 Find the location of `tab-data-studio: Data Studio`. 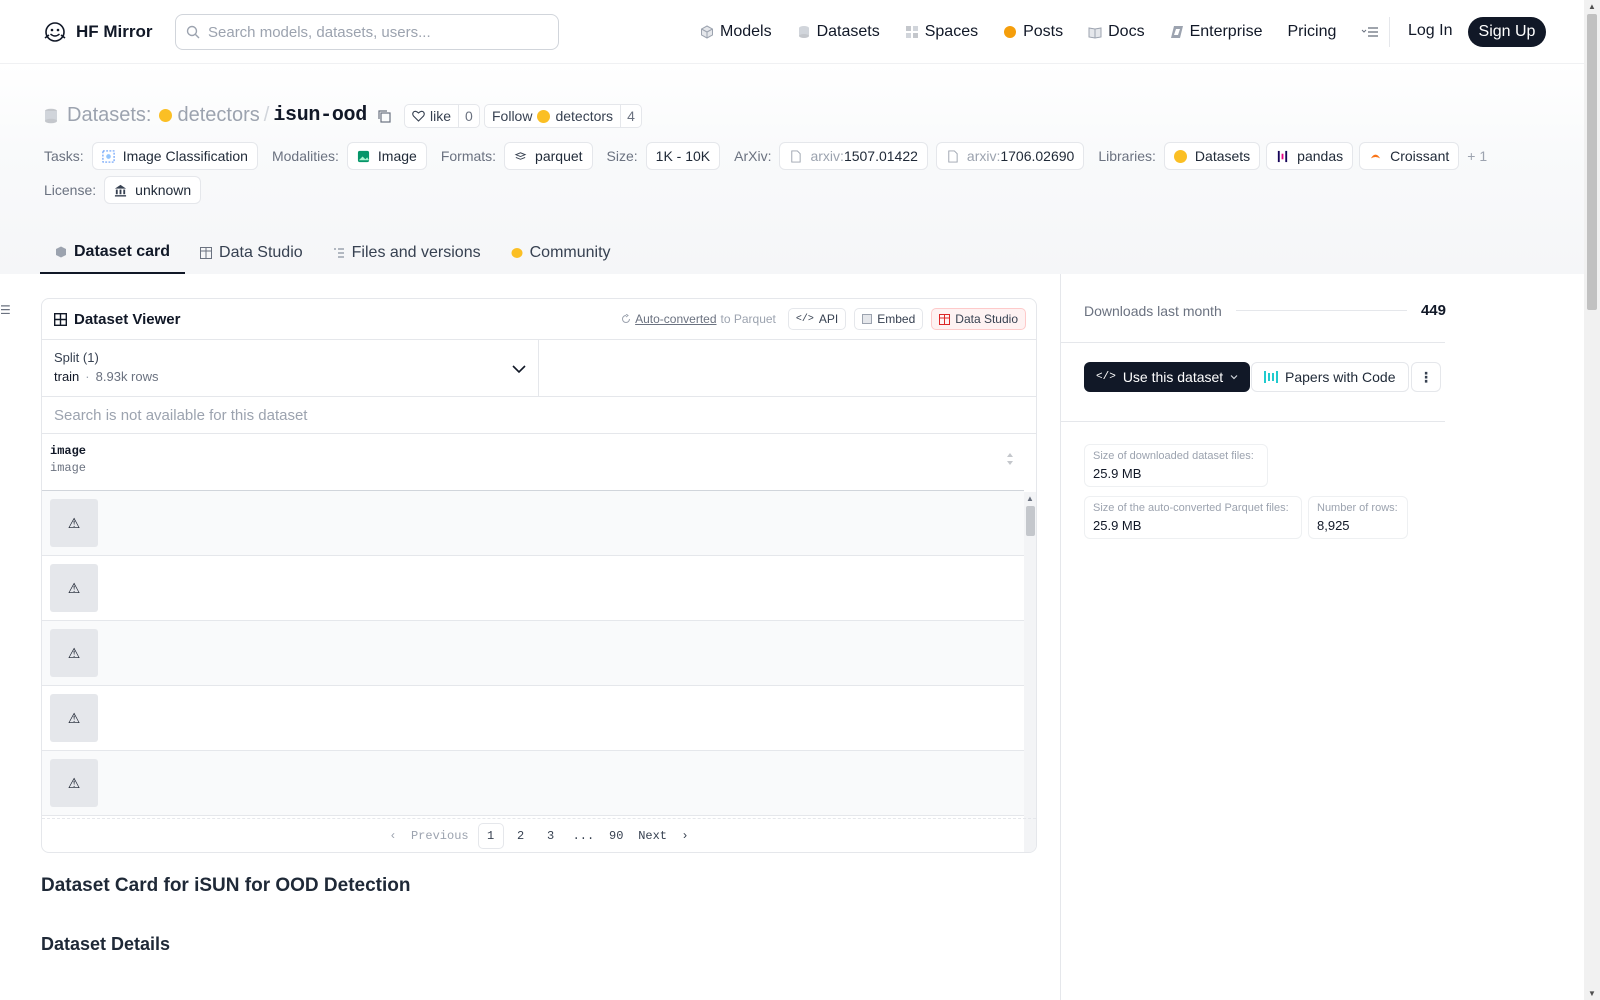

tab-data-studio: Data Studio is located at coordinates (251, 253).